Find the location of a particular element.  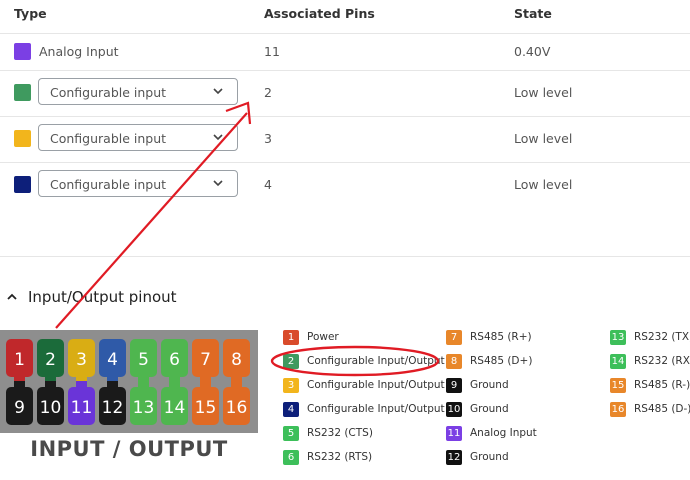

legend-label: RS232 (TX) is located at coordinates (662, 337).